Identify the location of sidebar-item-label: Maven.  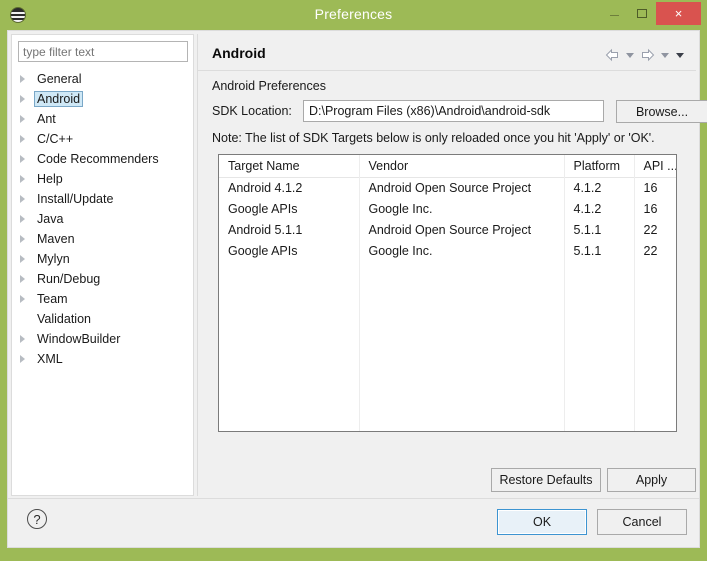
(56, 239).